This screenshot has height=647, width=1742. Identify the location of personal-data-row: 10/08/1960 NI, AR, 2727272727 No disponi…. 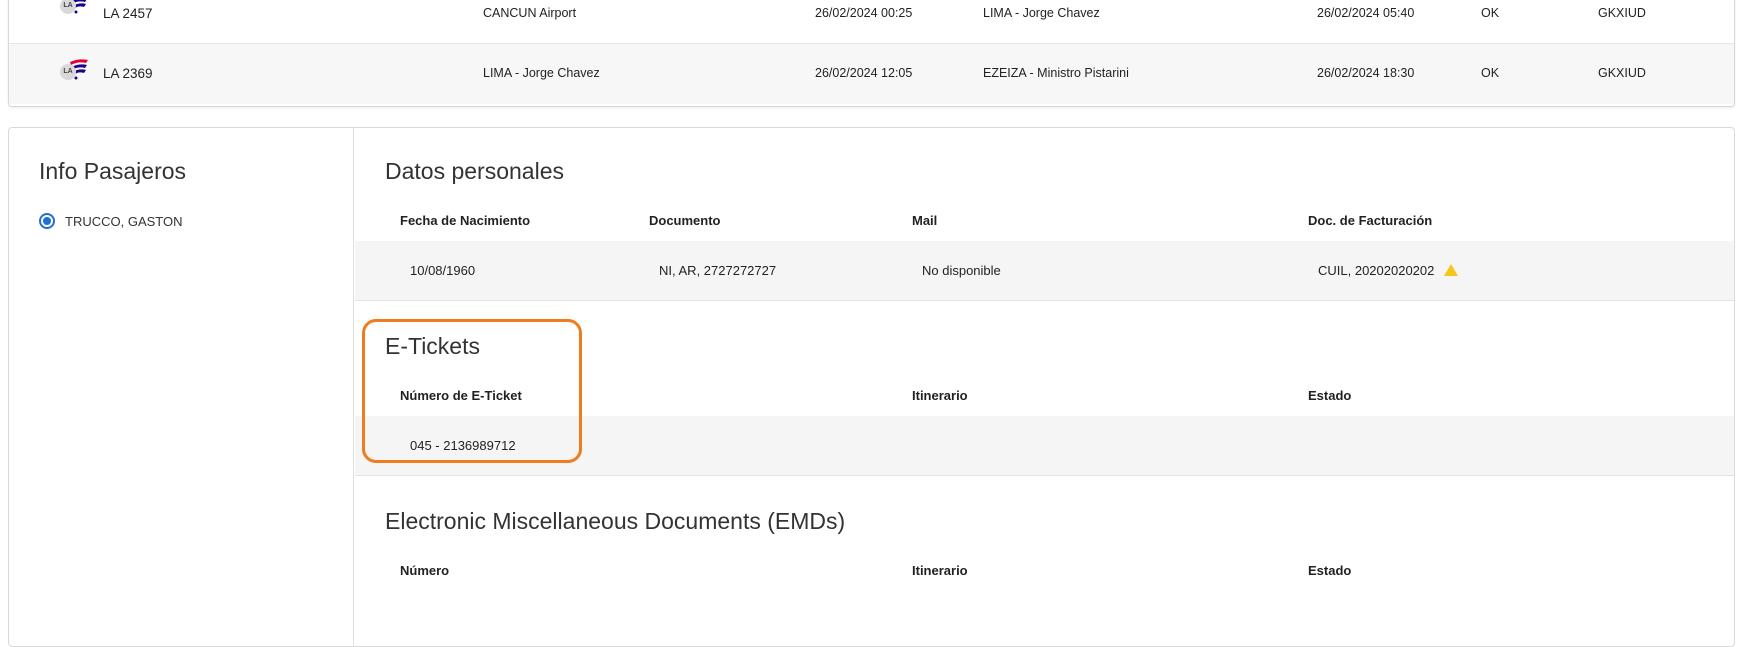
(1044, 271).